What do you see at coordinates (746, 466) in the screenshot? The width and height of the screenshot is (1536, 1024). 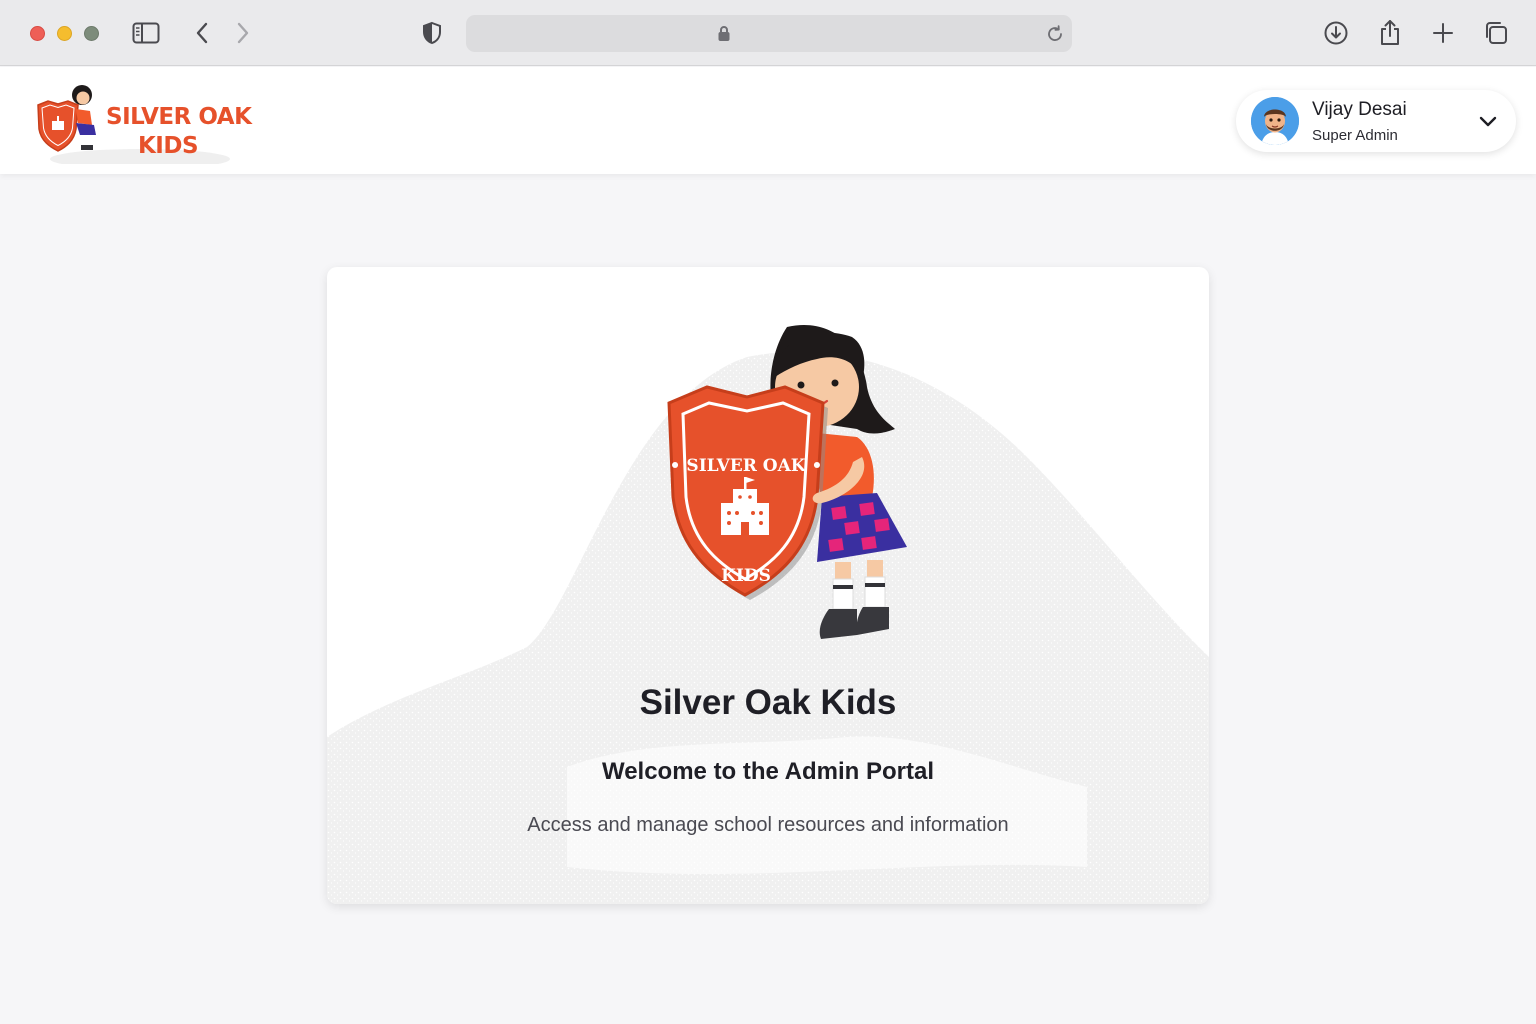 I see `badge-top-text: • SILVER OAK •` at bounding box center [746, 466].